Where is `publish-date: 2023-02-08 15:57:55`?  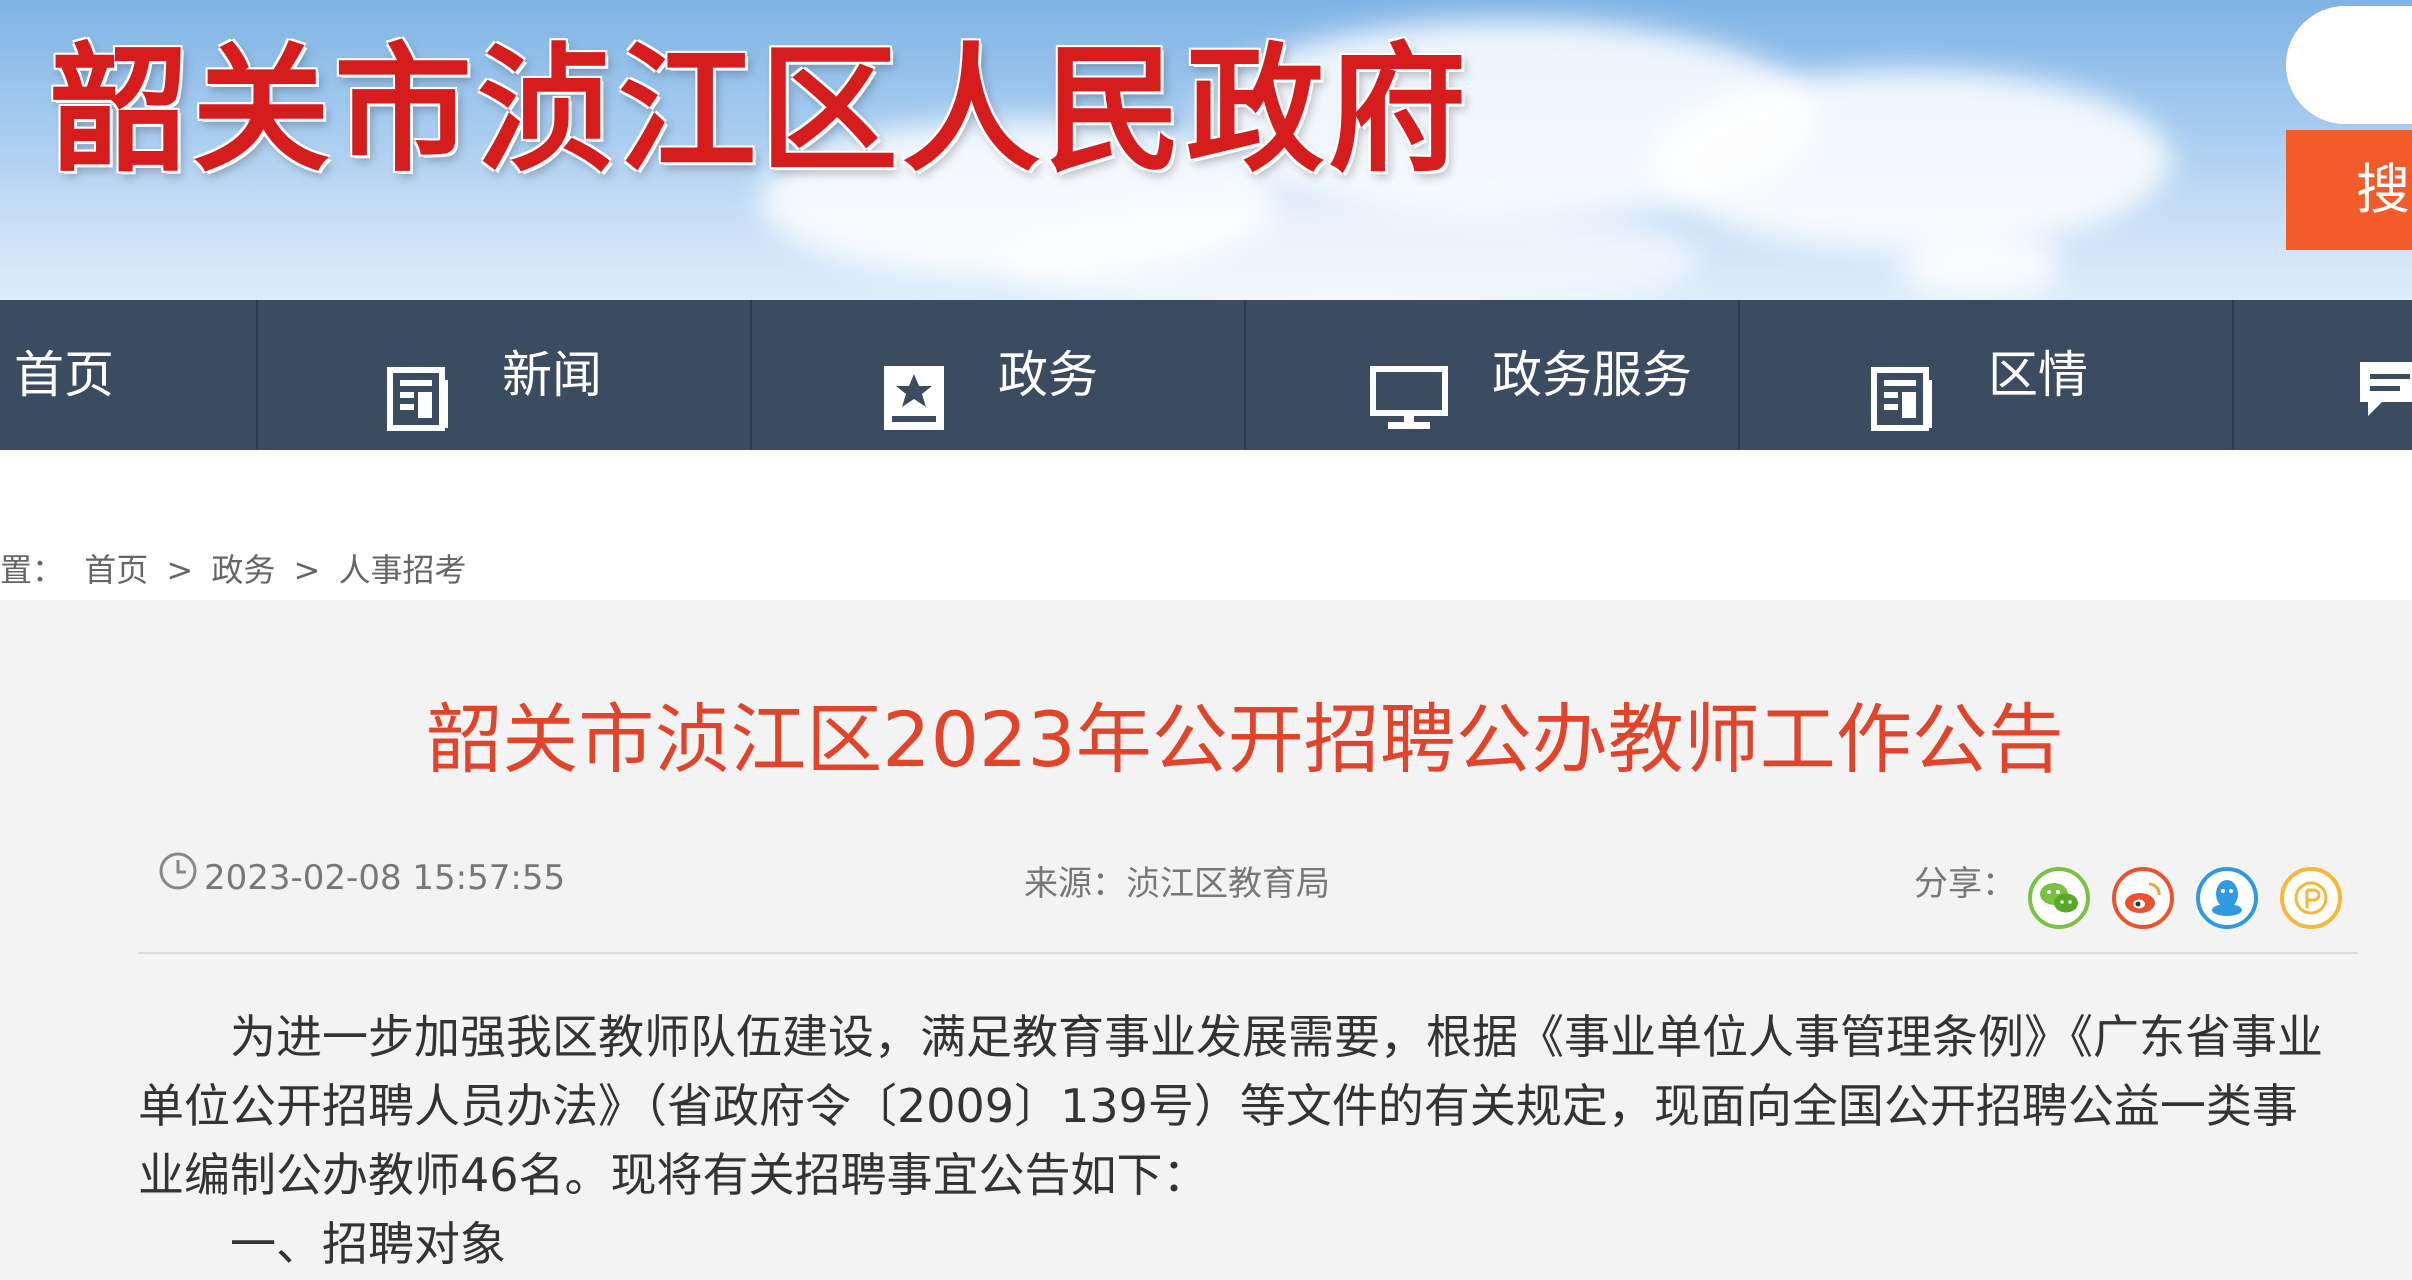 publish-date: 2023-02-08 15:57:55 is located at coordinates (361, 879).